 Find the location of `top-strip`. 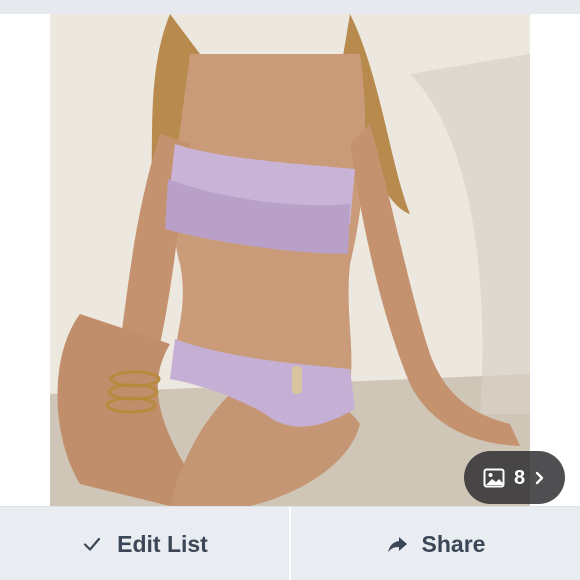

top-strip is located at coordinates (290, 7).